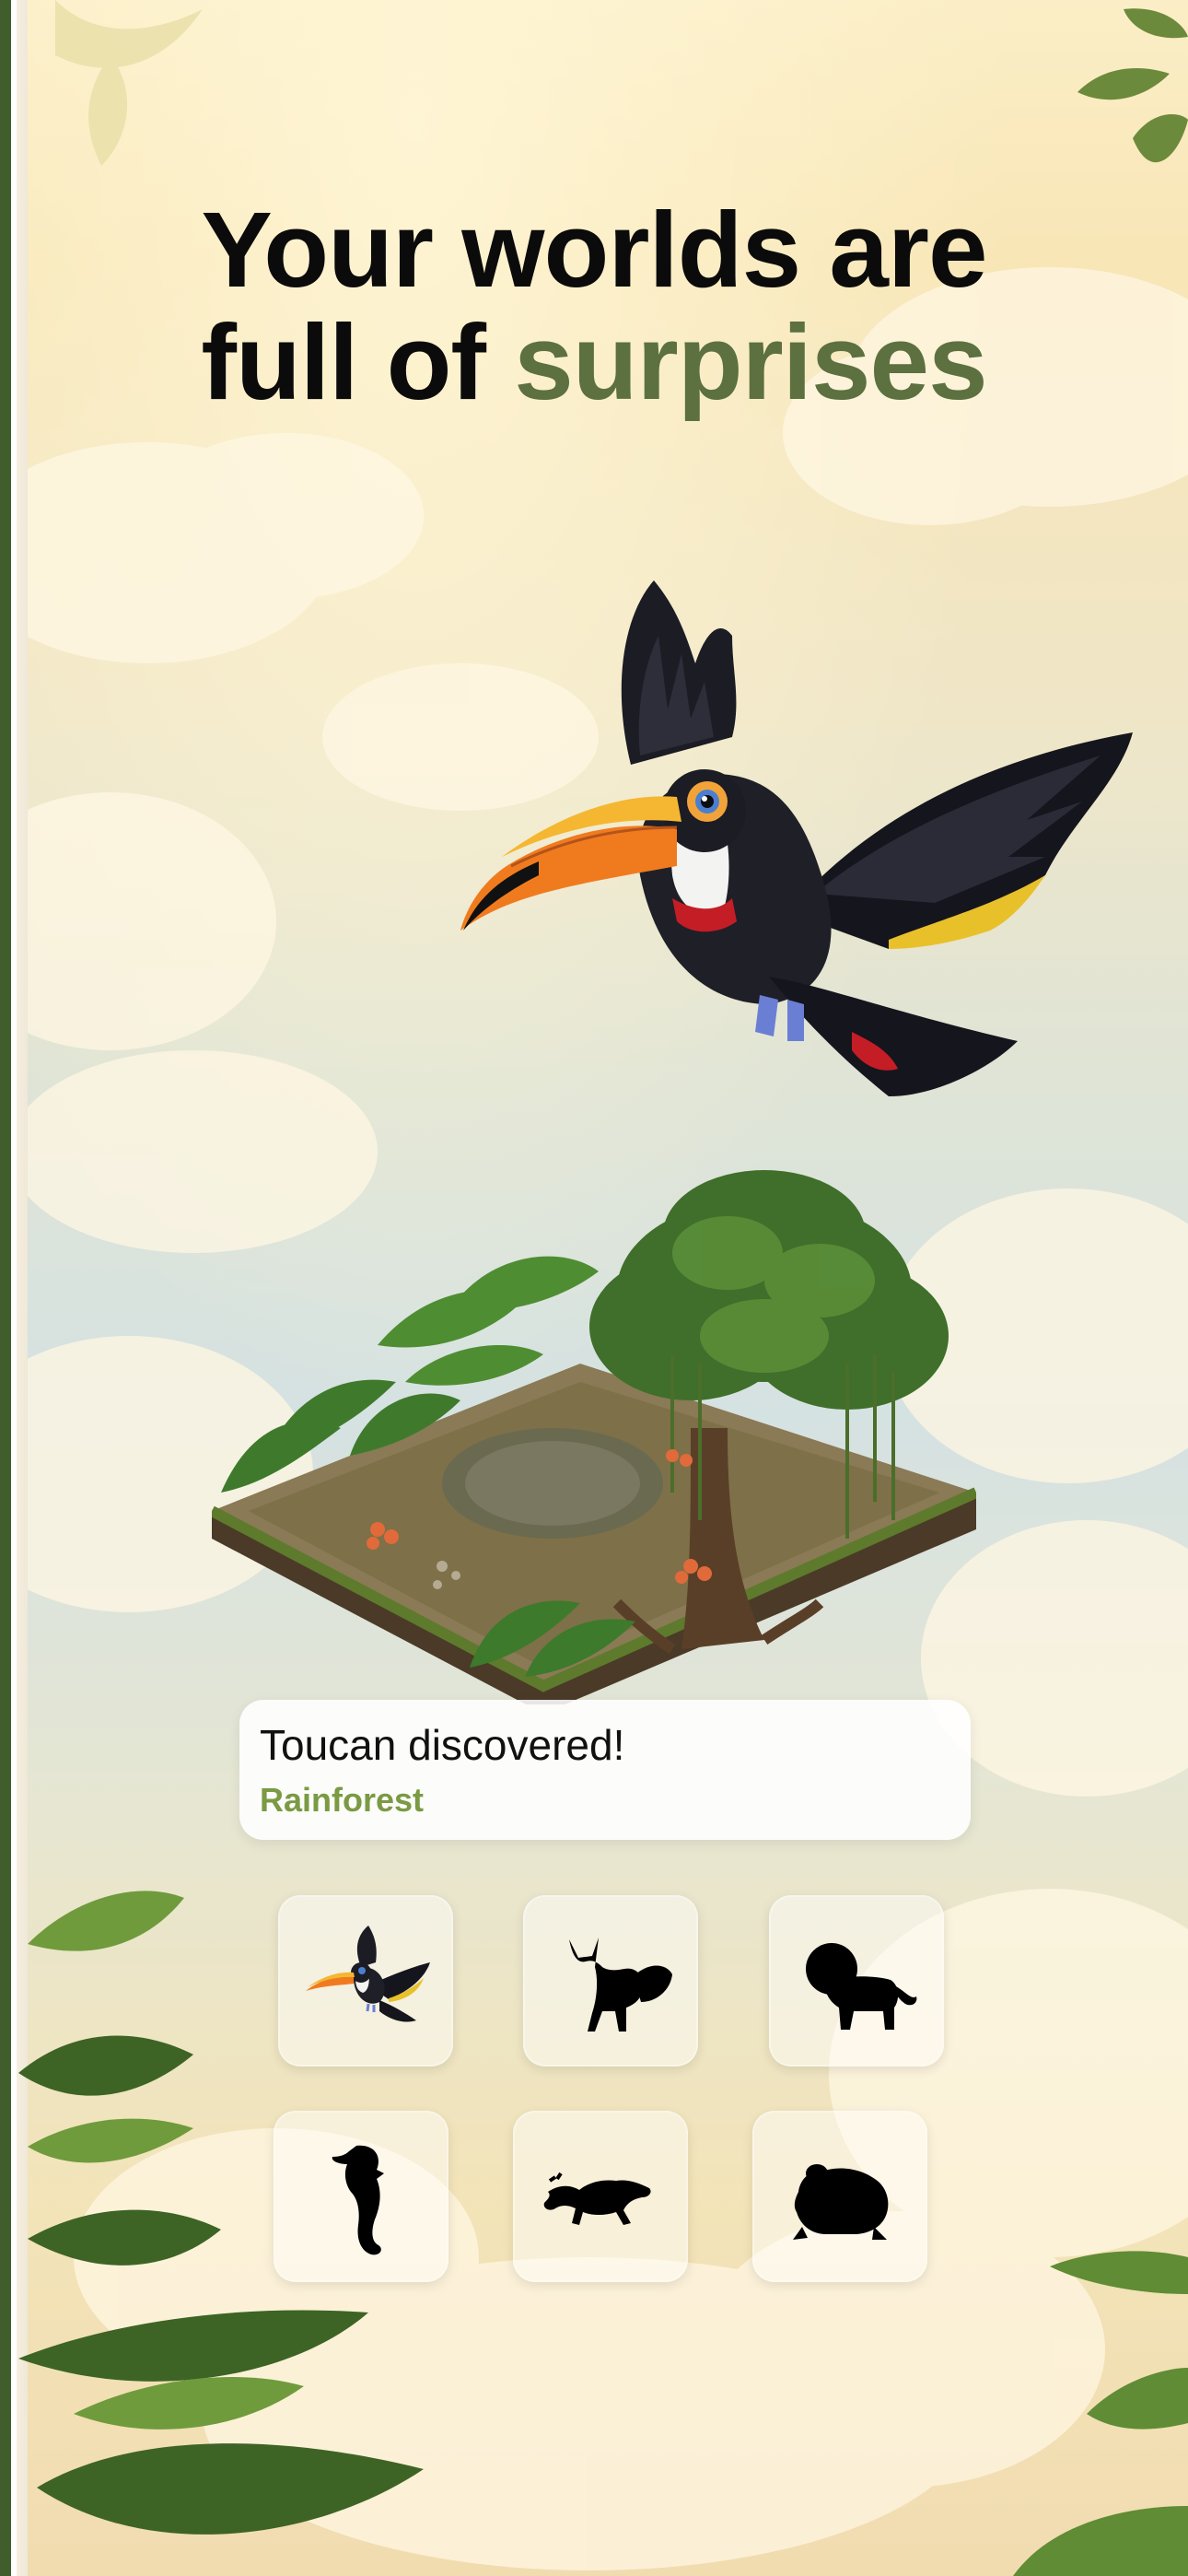 This screenshot has height=2576, width=1188. What do you see at coordinates (861, 1986) in the screenshot?
I see `lion-silhouette-icon` at bounding box center [861, 1986].